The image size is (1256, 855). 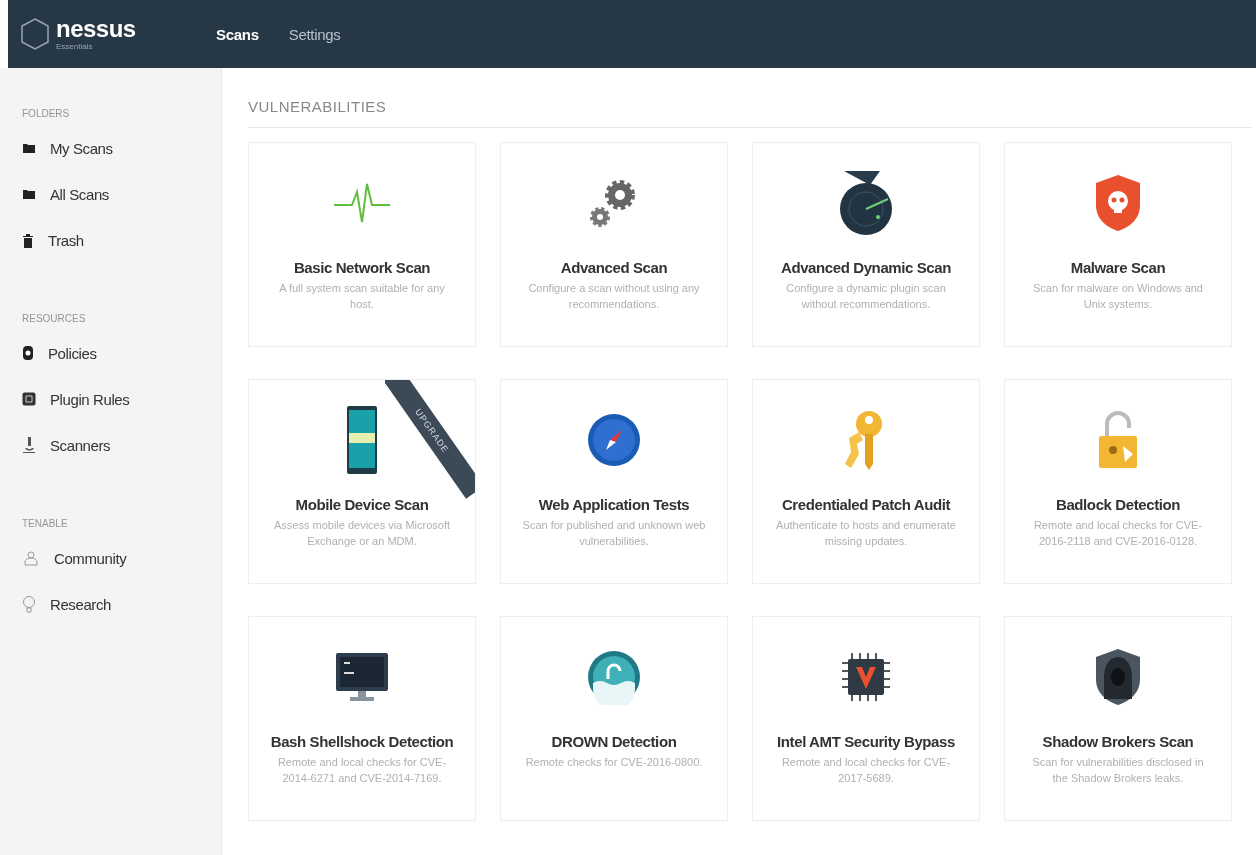 What do you see at coordinates (614, 481) in the screenshot?
I see `scan-template-card: Web Application Tests Scan for published and unknown web vulnerabilities.` at bounding box center [614, 481].